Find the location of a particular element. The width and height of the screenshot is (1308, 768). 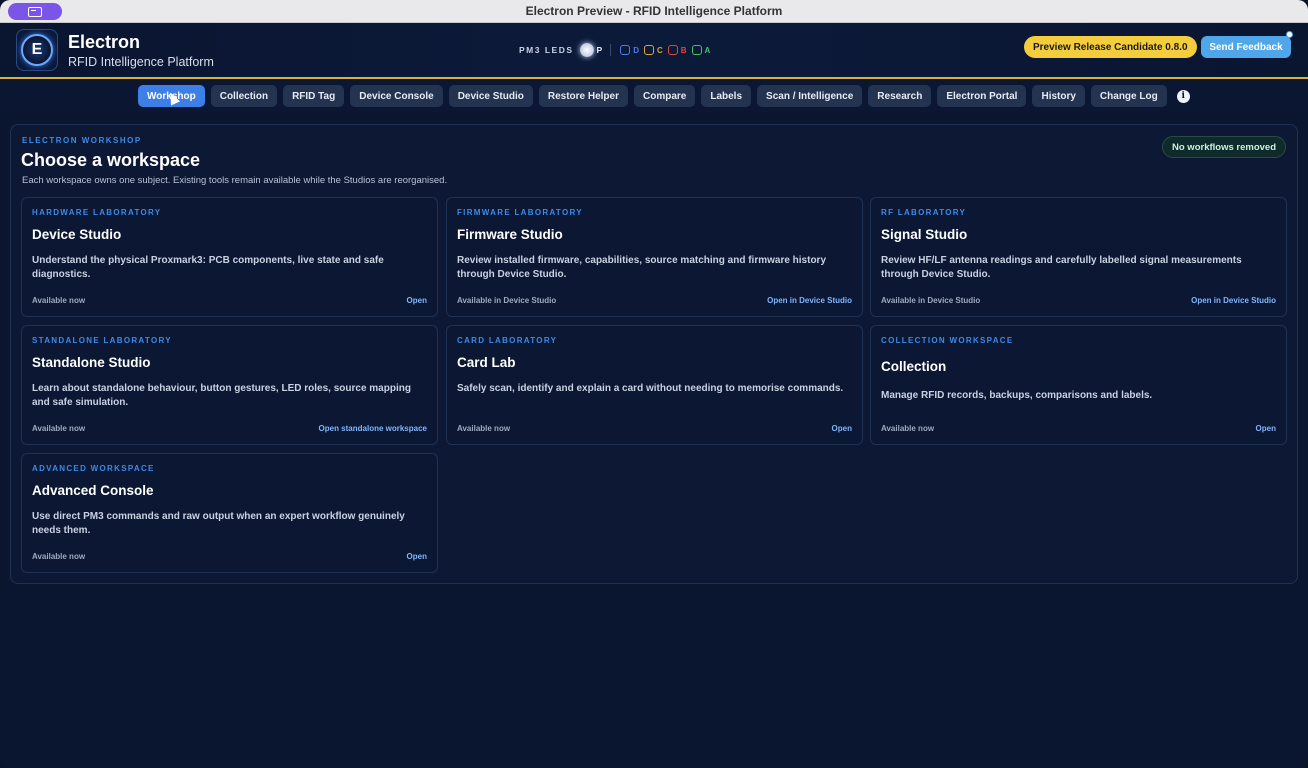

tab-restore-helper: Restore Helper is located at coordinates (583, 96).